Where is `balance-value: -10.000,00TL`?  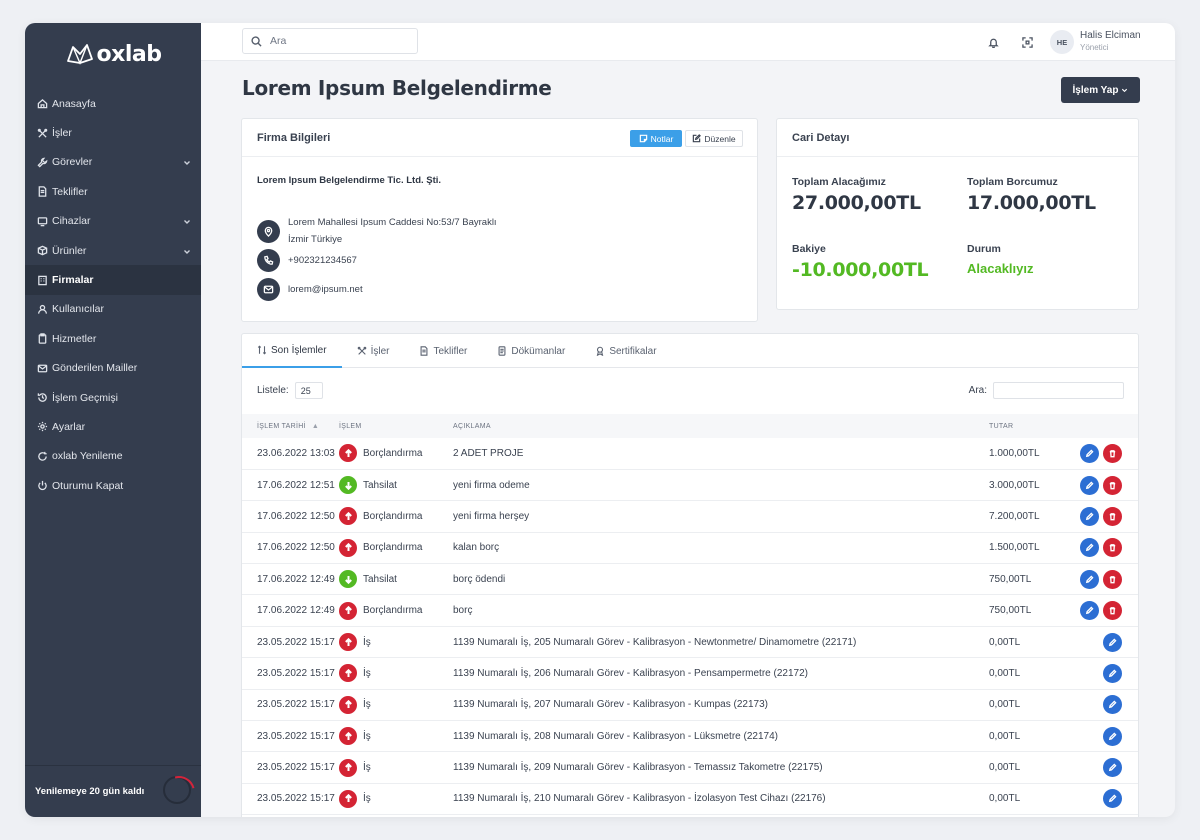 balance-value: -10.000,00TL is located at coordinates (860, 270).